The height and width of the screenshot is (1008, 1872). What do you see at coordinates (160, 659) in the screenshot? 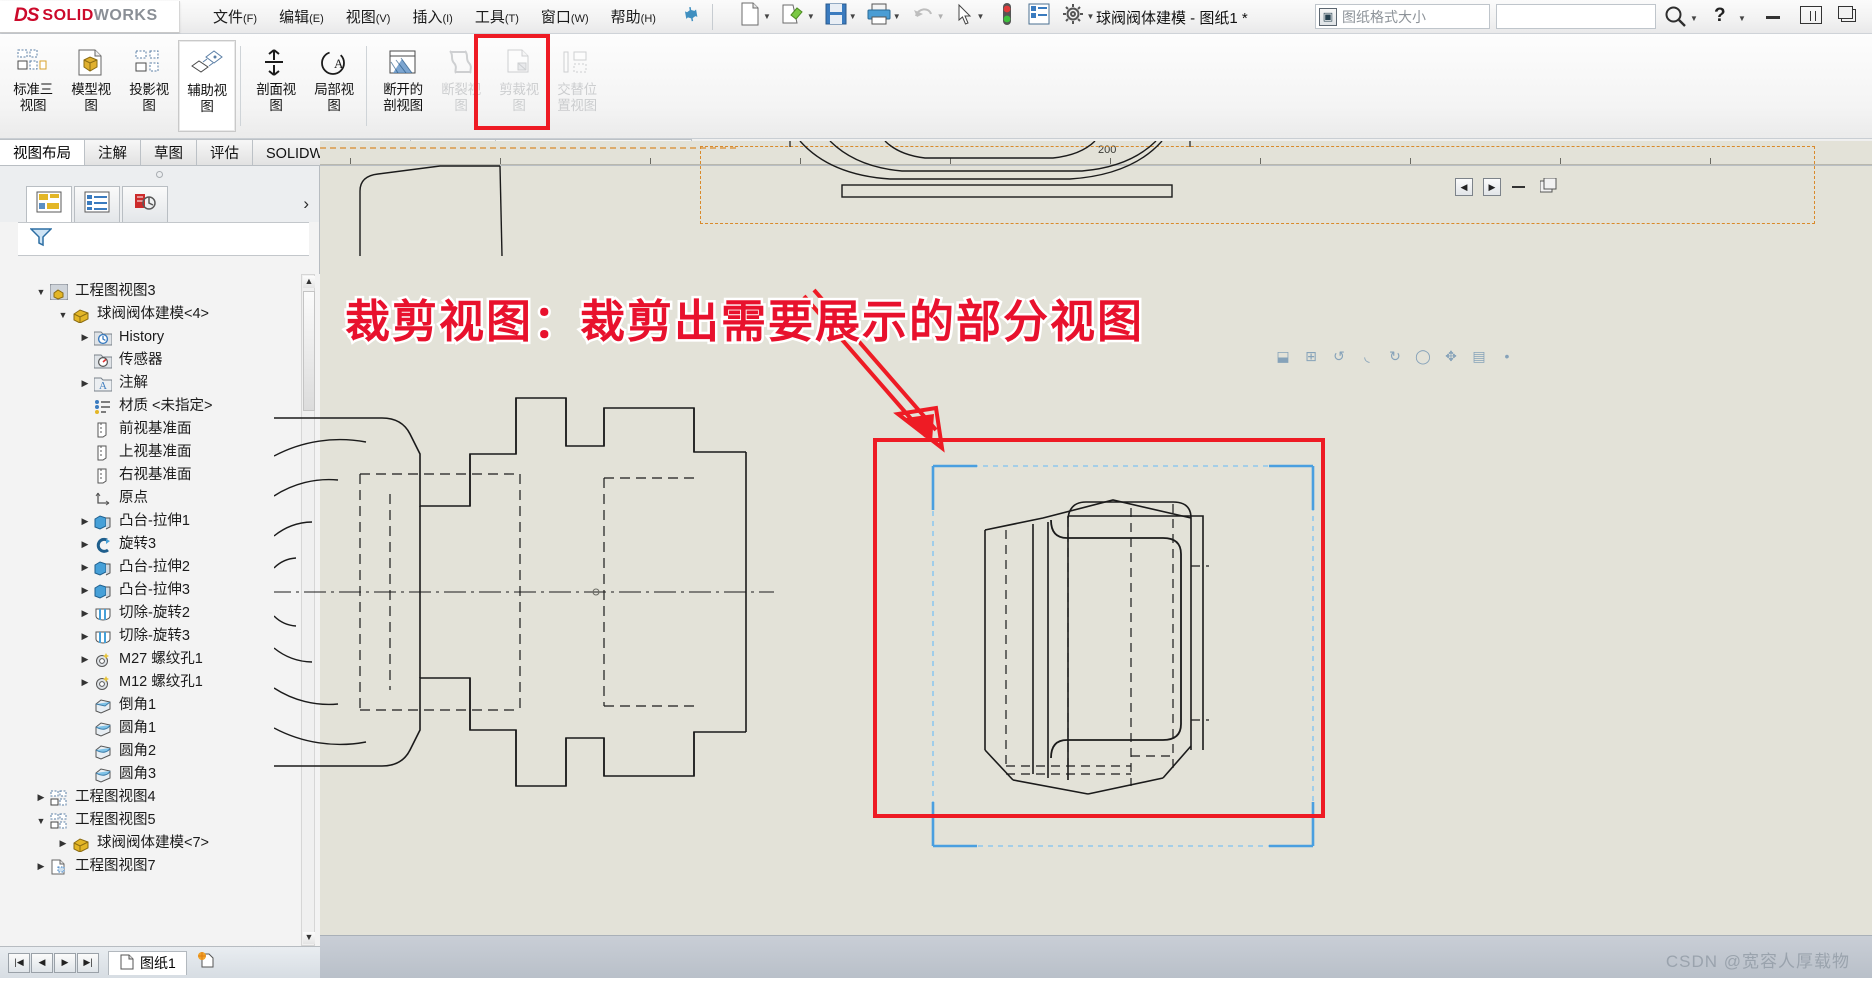
I see `tree-item: ▶ M27 螺纹孔1` at bounding box center [160, 659].